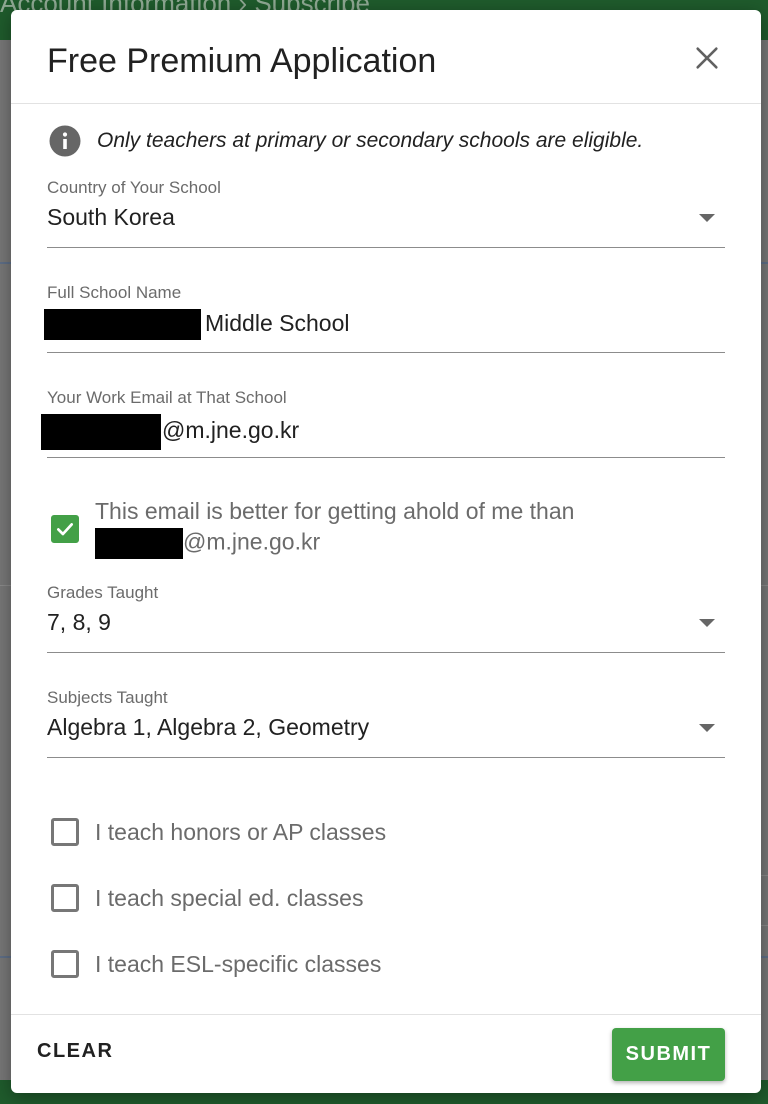 The image size is (768, 1104). Describe the element at coordinates (134, 187) in the screenshot. I see `country-label: Country of Your School` at that location.